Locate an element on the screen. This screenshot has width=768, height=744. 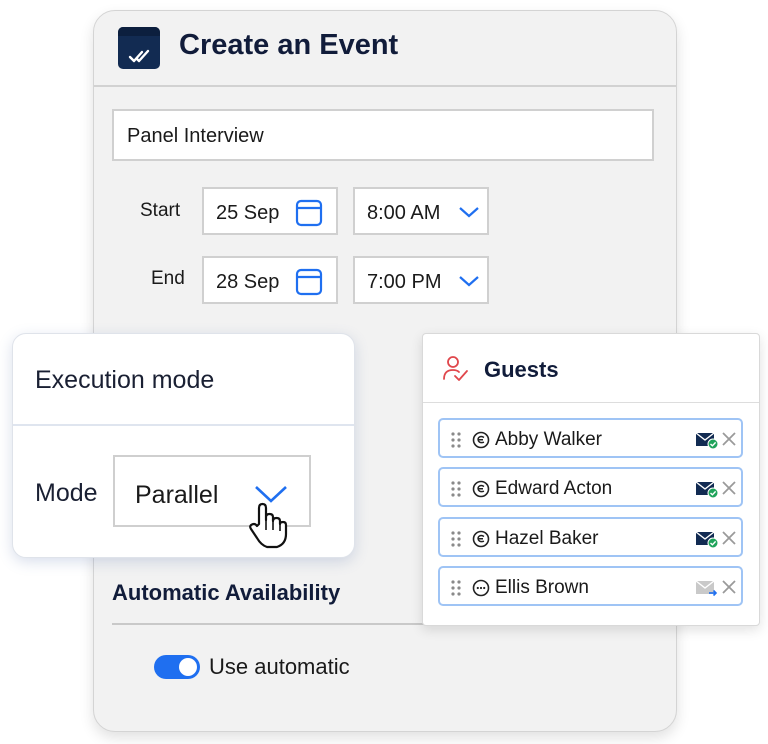
guests-title: Guests is located at coordinates (521, 369).